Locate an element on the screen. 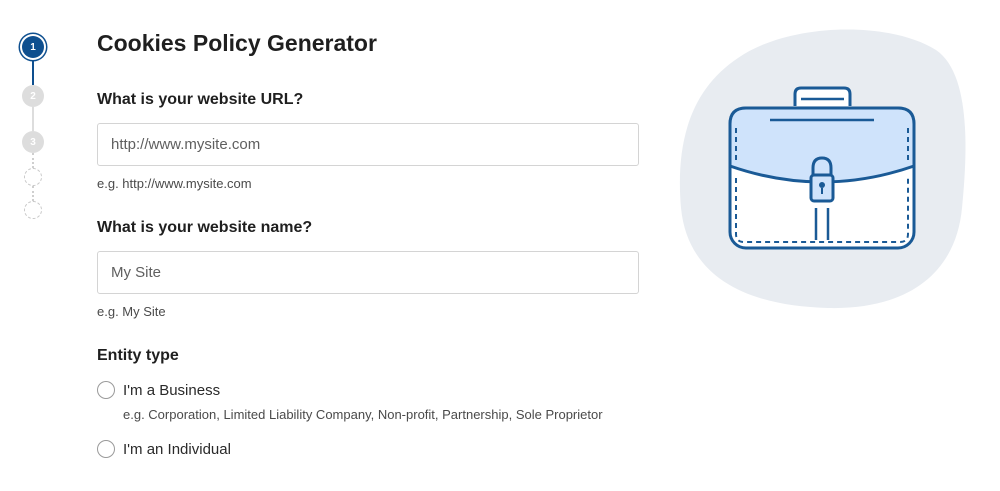 This screenshot has width=1000, height=491. business-option-label: I'm a Business is located at coordinates (171, 390).